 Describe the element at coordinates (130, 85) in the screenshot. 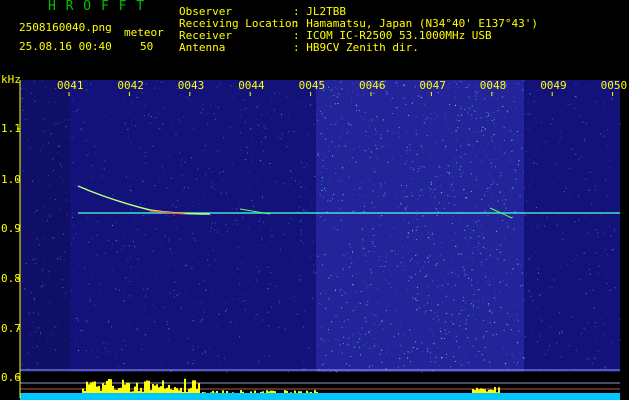

I see `time-tick-label: 0042` at that location.